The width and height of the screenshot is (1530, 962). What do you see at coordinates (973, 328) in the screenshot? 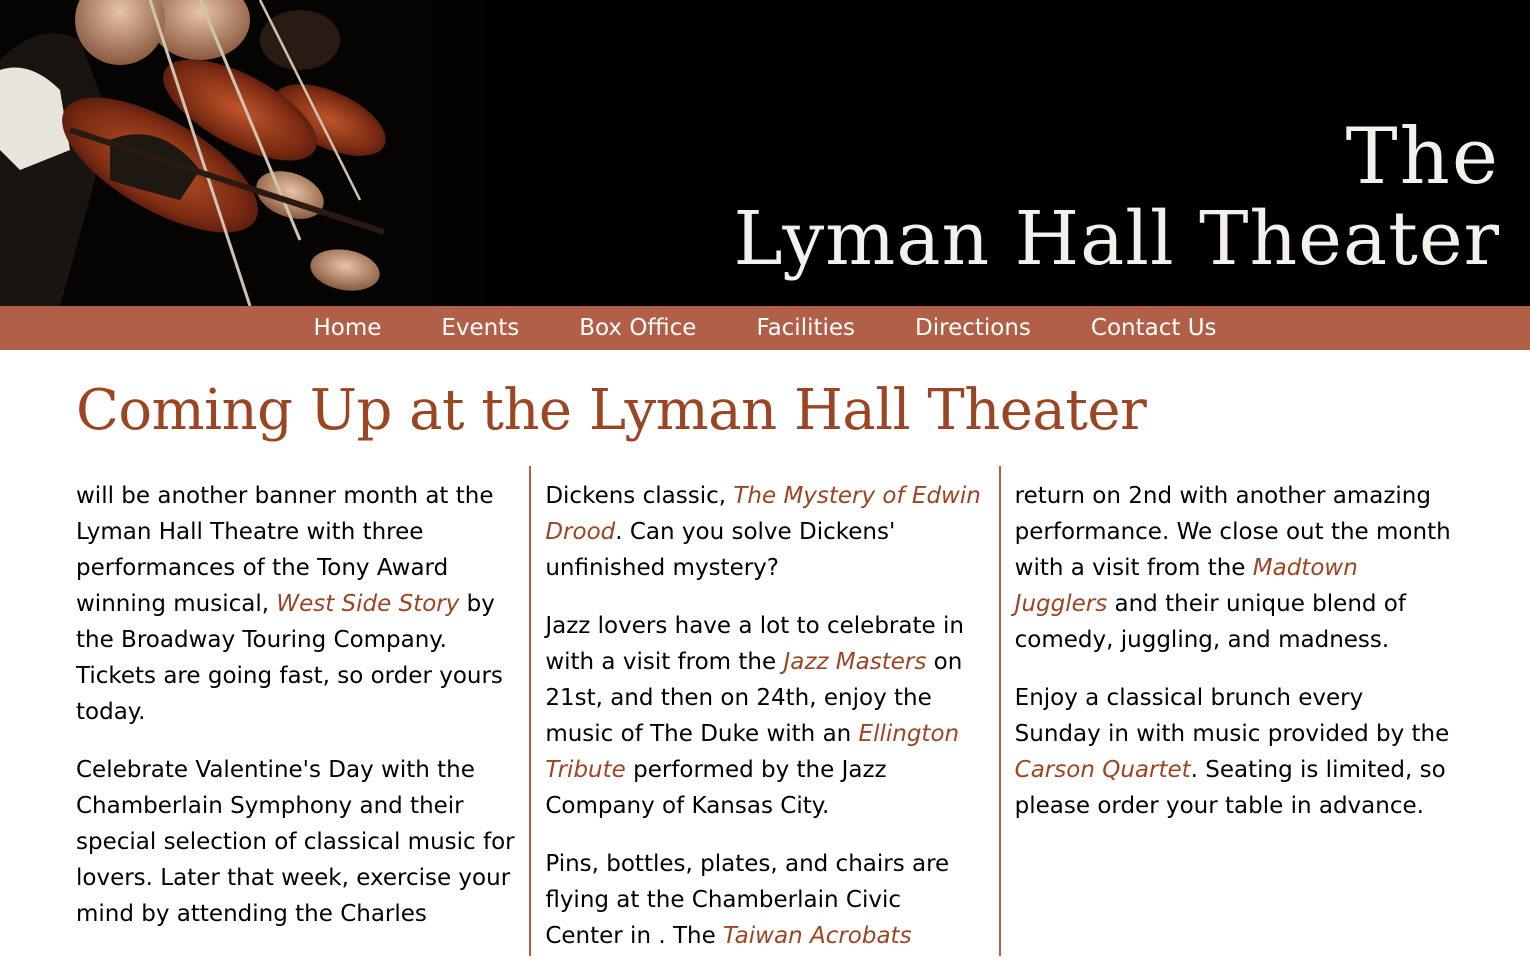
I see `nav-directions: Directions` at bounding box center [973, 328].